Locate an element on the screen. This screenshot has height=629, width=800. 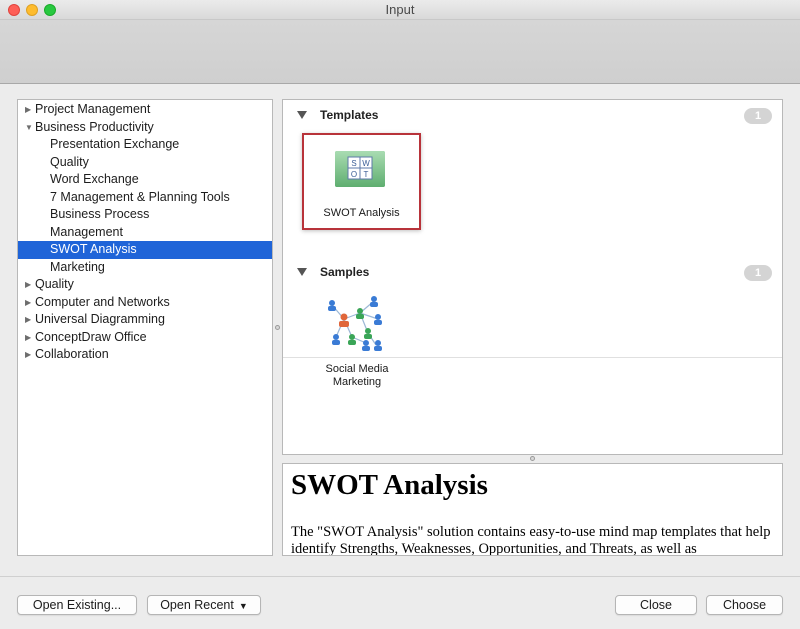
tree-item-label: Word Exchange is located at coordinates (94, 179).